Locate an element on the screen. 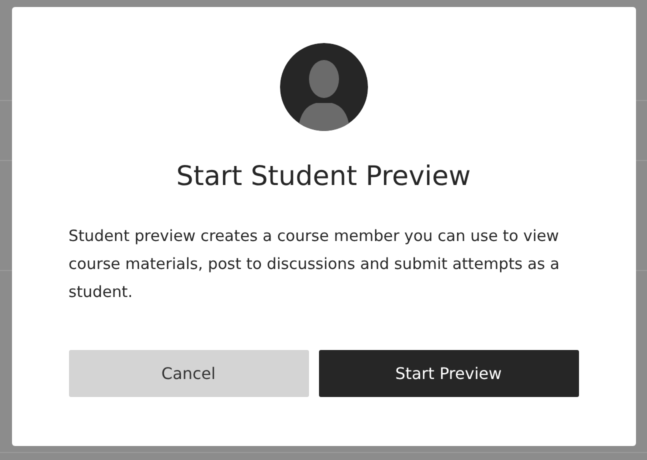 This screenshot has width=647, height=460. avatar-icon is located at coordinates (324, 87).